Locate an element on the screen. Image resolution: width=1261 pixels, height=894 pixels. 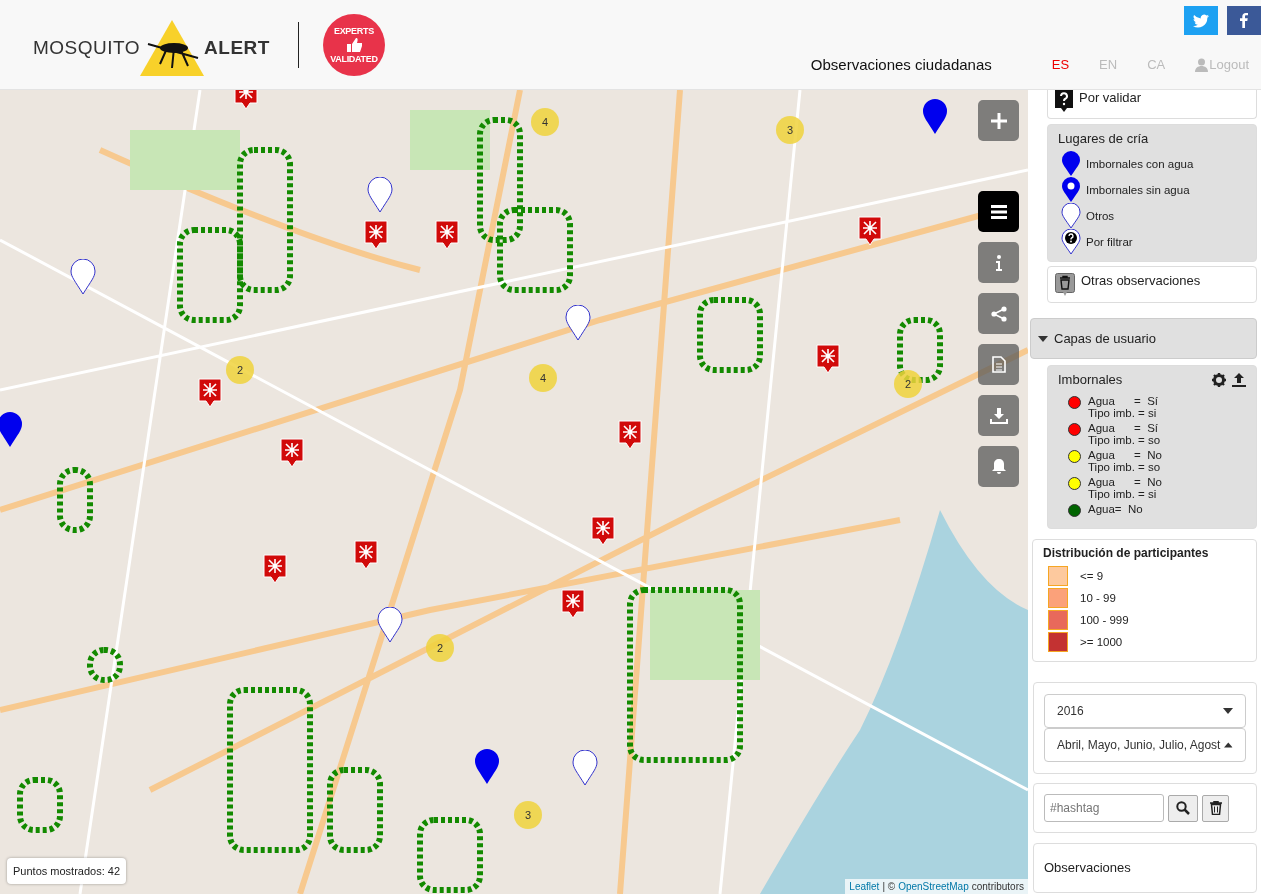
share-icon is located at coordinates (998, 313).